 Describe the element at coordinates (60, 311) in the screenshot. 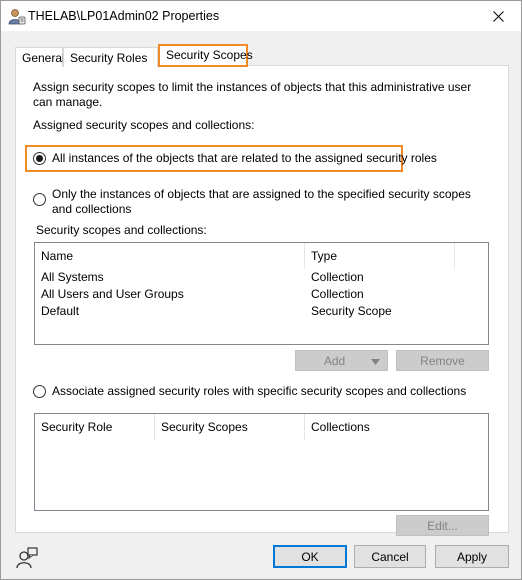

I see `cell-name: Default` at that location.